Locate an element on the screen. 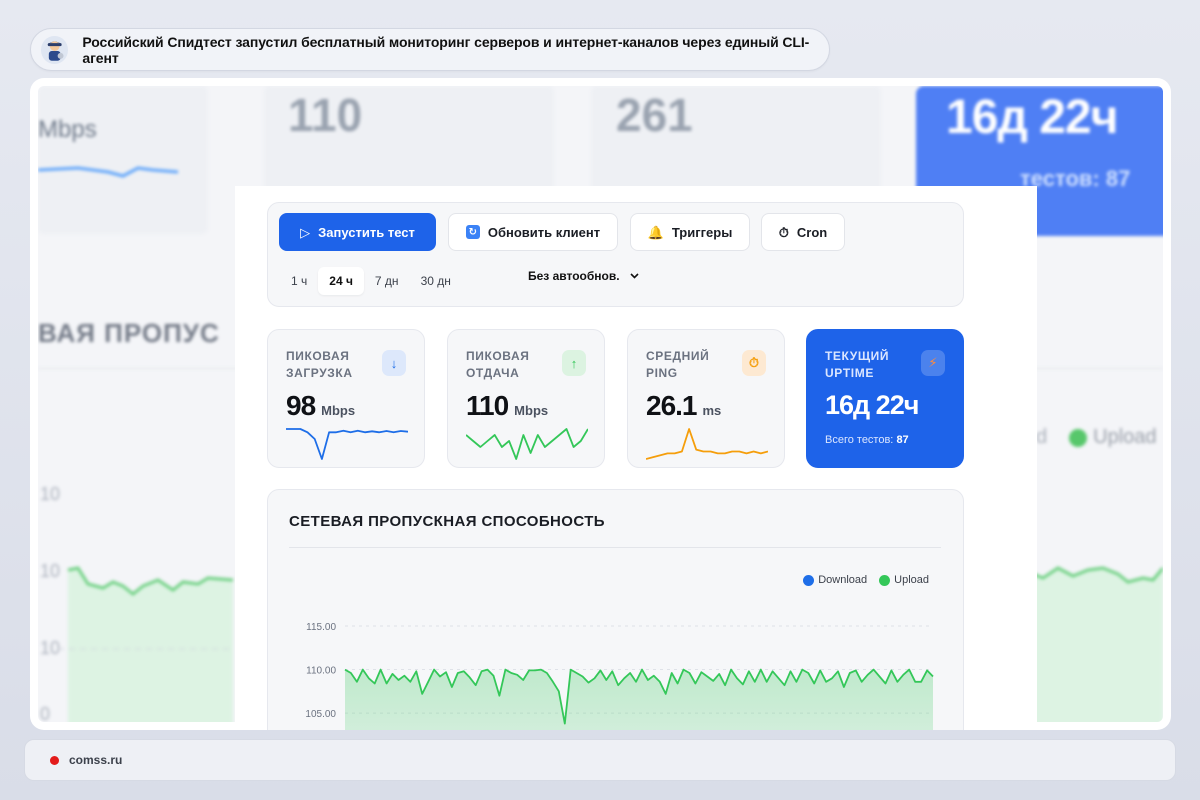 The height and width of the screenshot is (800, 1200). bandwidth-chart: 115.00110.00105.00100.0095.00 is located at coordinates (619, 676).